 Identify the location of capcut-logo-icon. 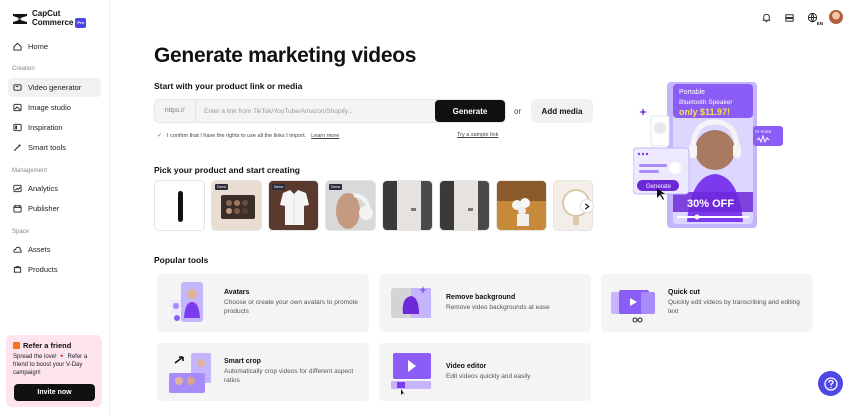
(20, 19).